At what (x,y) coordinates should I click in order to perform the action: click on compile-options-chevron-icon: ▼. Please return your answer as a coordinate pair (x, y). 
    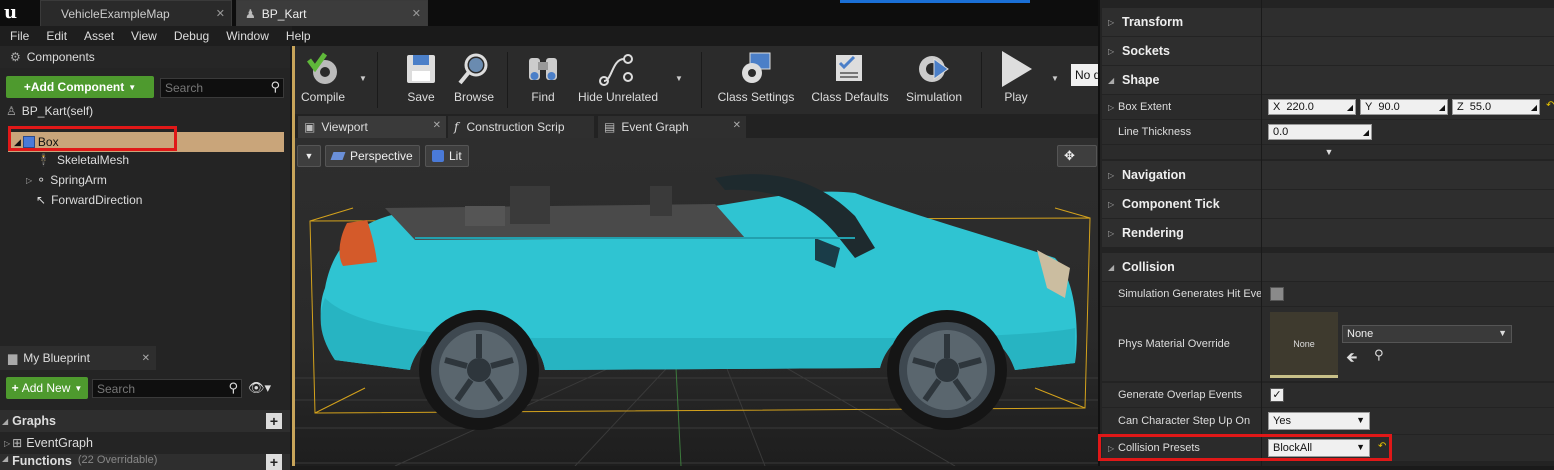
    Looking at the image, I should click on (363, 78).